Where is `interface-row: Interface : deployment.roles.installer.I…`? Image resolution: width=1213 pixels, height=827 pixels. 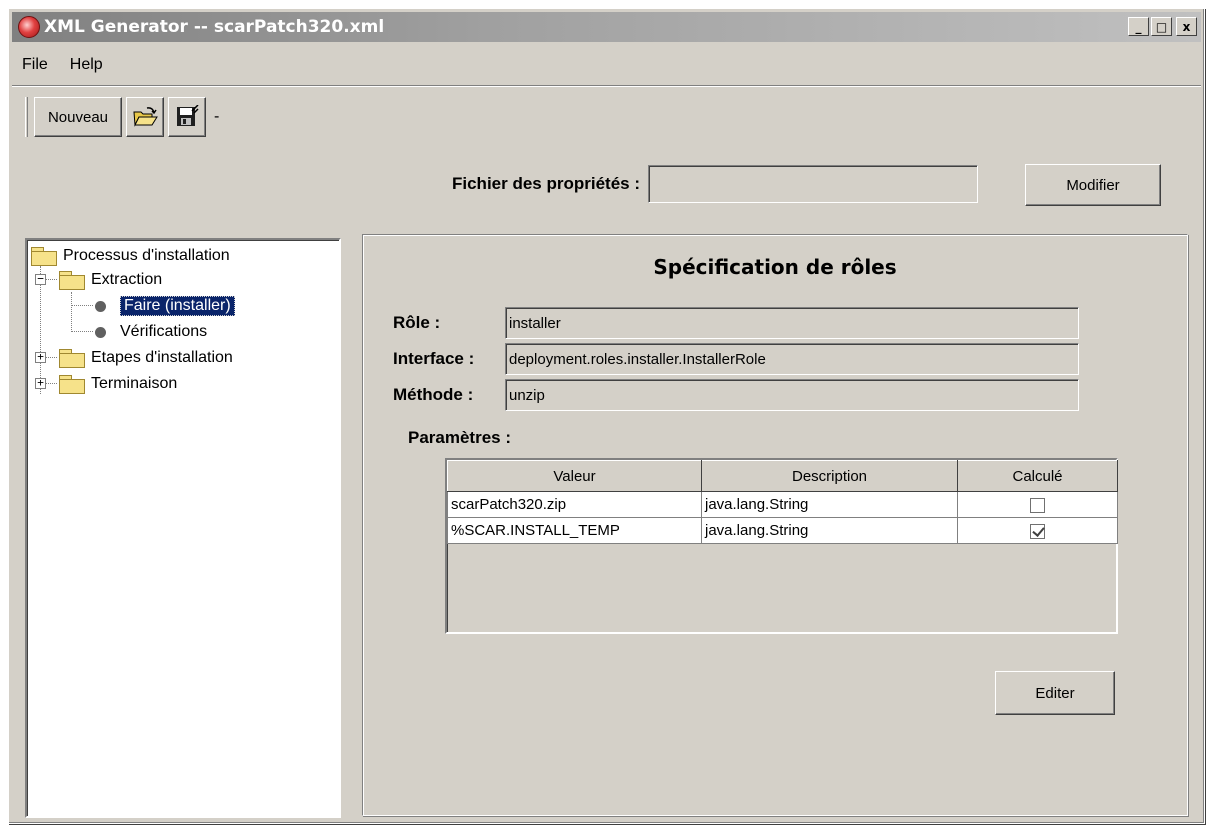 interface-row: Interface : deployment.roles.installer.I… is located at coordinates (736, 359).